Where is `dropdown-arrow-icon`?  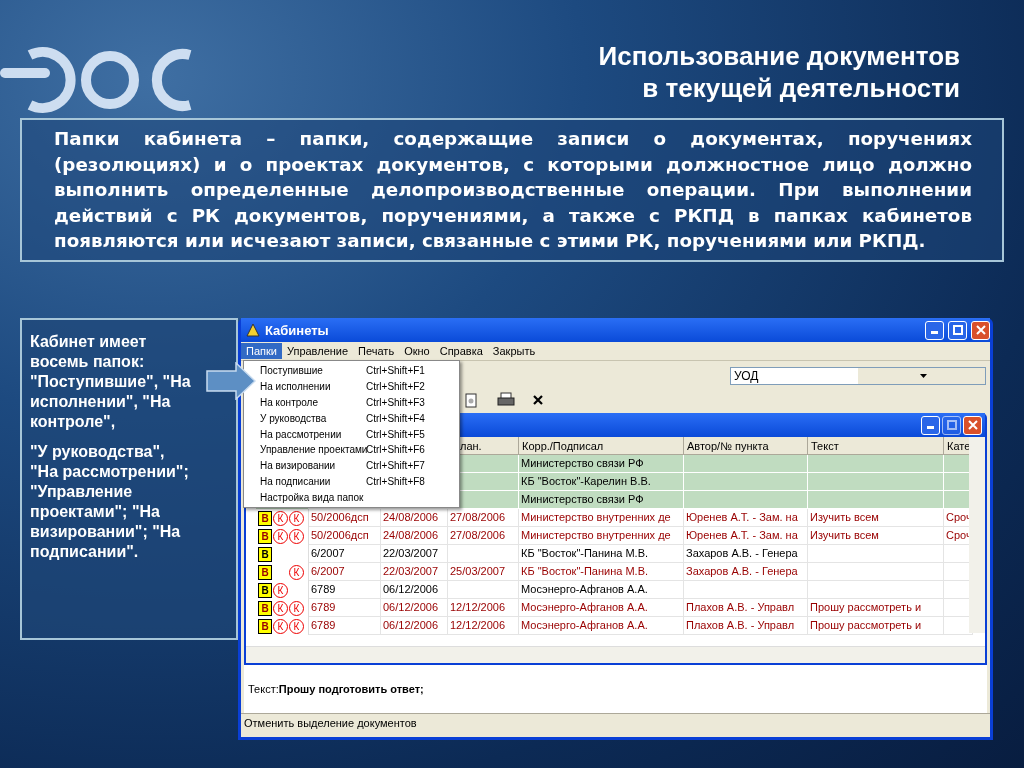 dropdown-arrow-icon is located at coordinates (923, 376).